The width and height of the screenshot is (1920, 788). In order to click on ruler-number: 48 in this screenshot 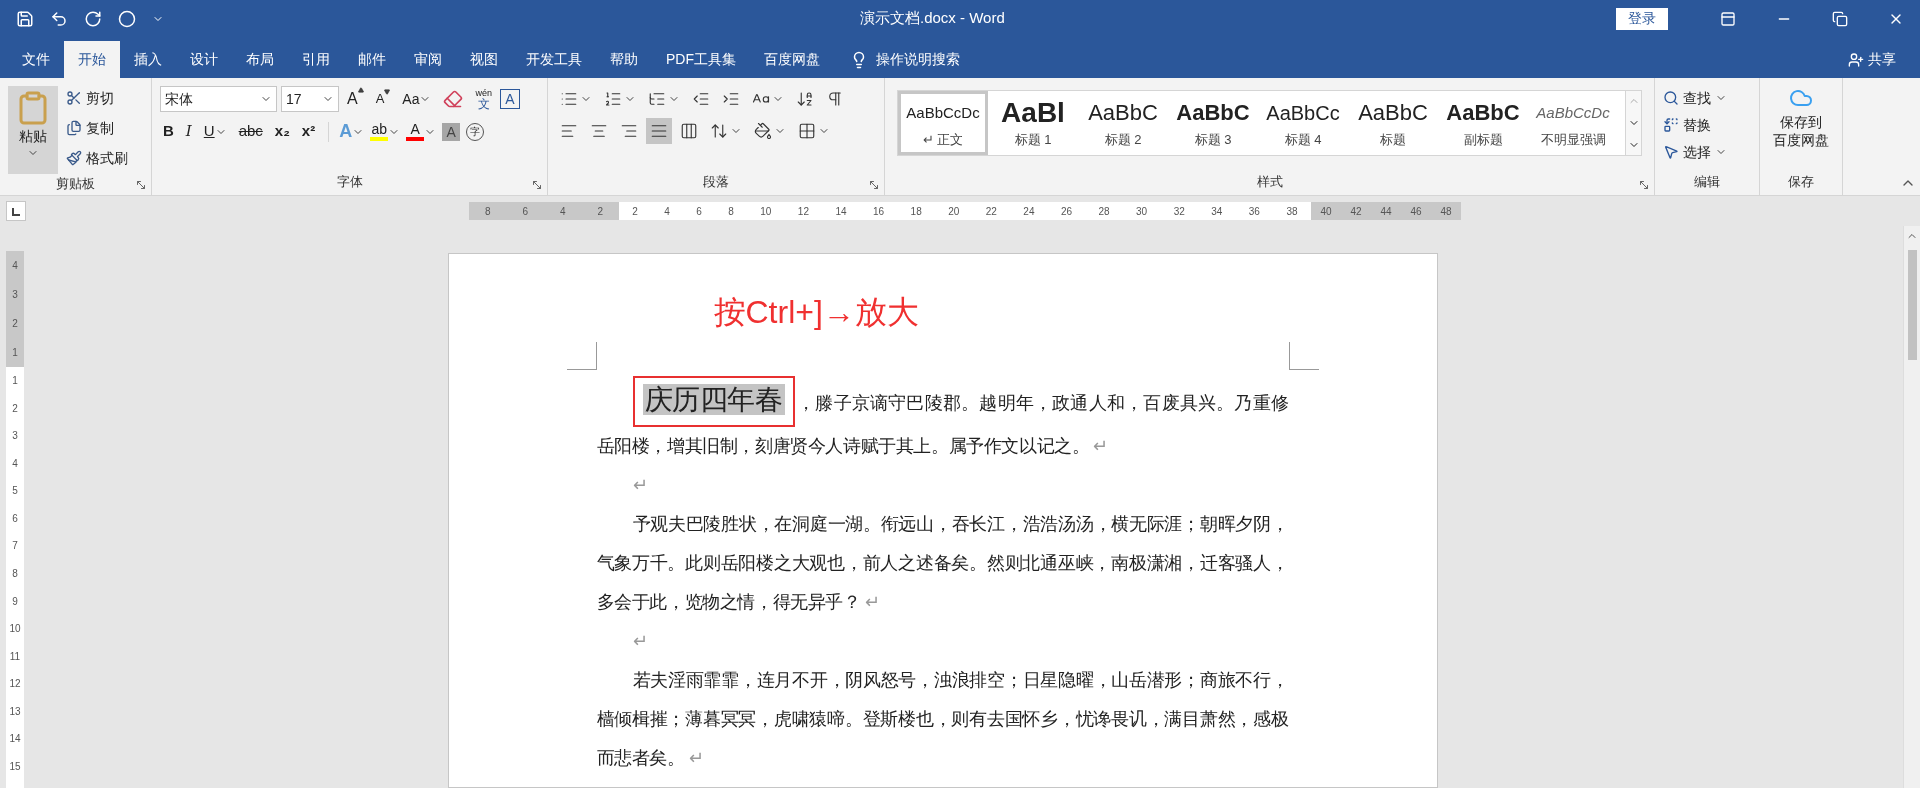, I will do `click(1446, 211)`.